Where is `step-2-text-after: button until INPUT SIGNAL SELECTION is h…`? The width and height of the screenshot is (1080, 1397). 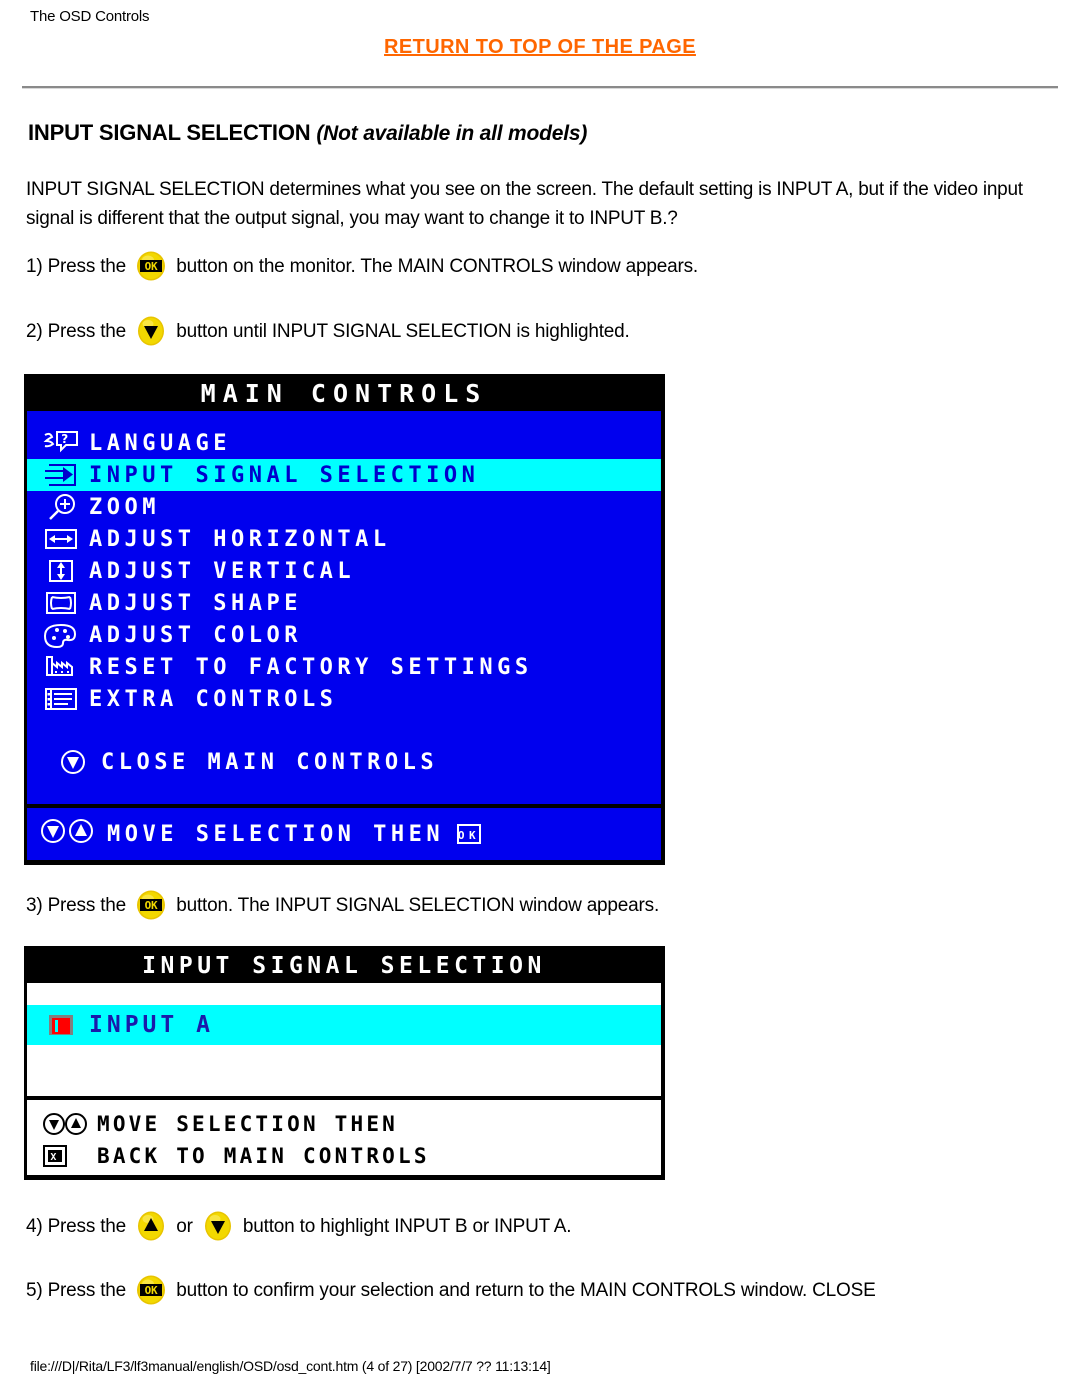 step-2-text-after: button until INPUT SIGNAL SELECTION is h… is located at coordinates (403, 331).